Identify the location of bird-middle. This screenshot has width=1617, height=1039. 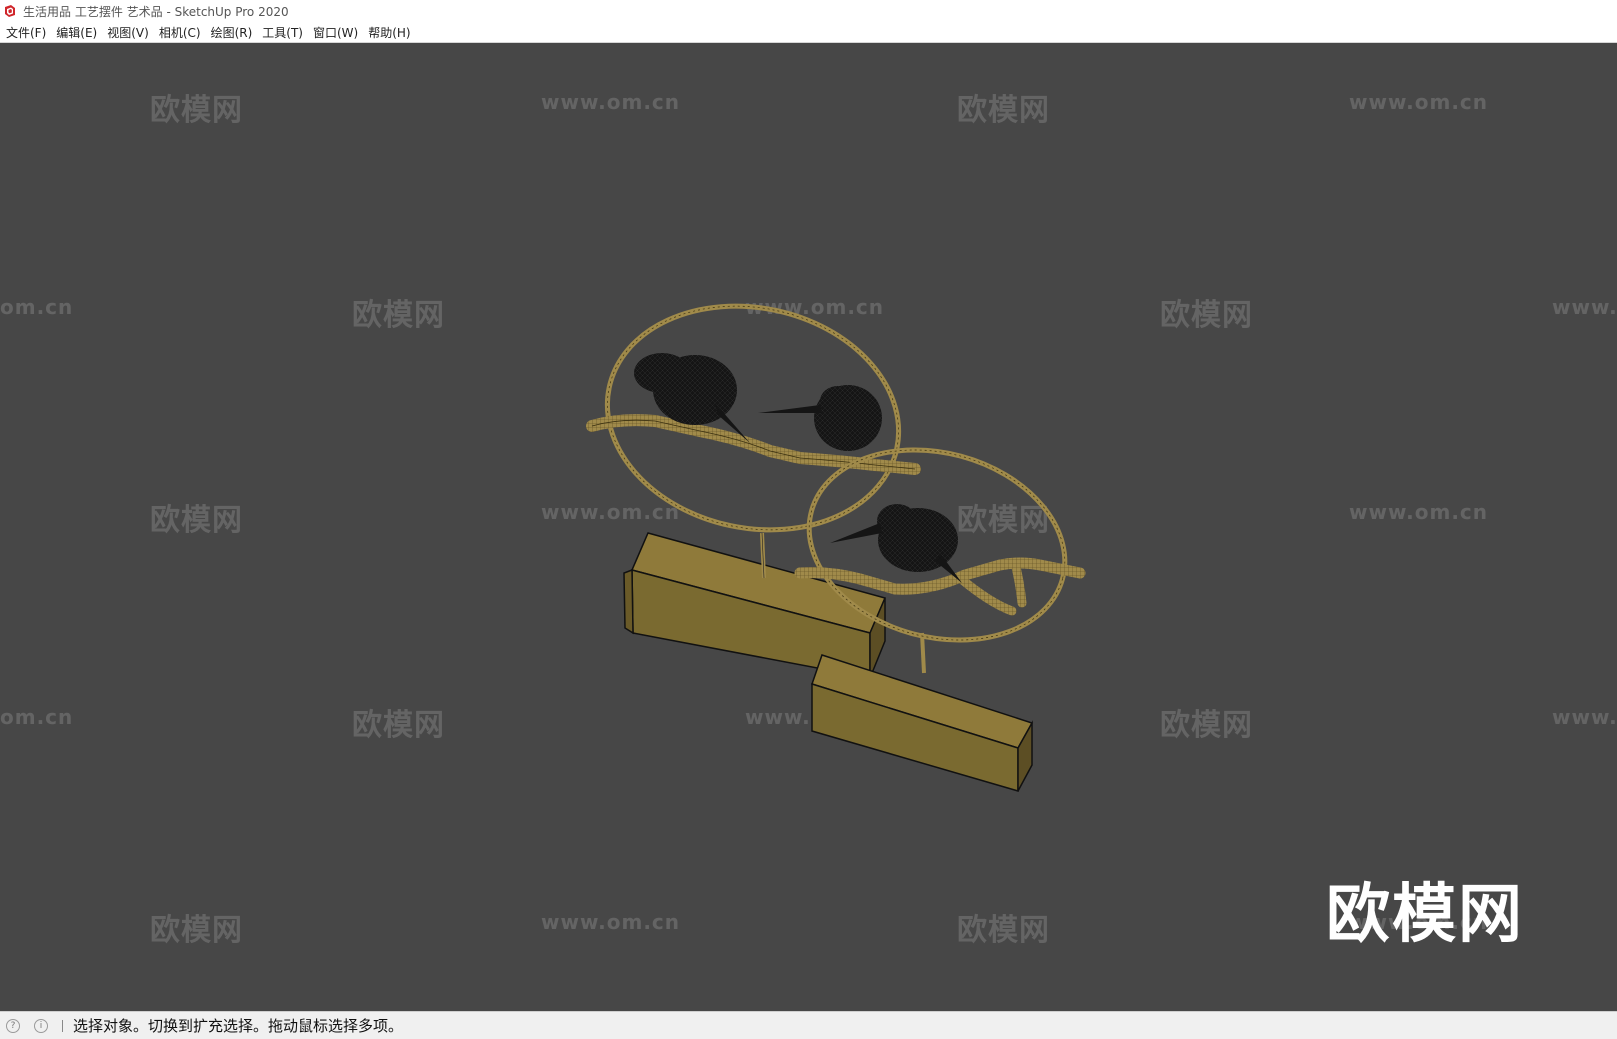
(820, 418).